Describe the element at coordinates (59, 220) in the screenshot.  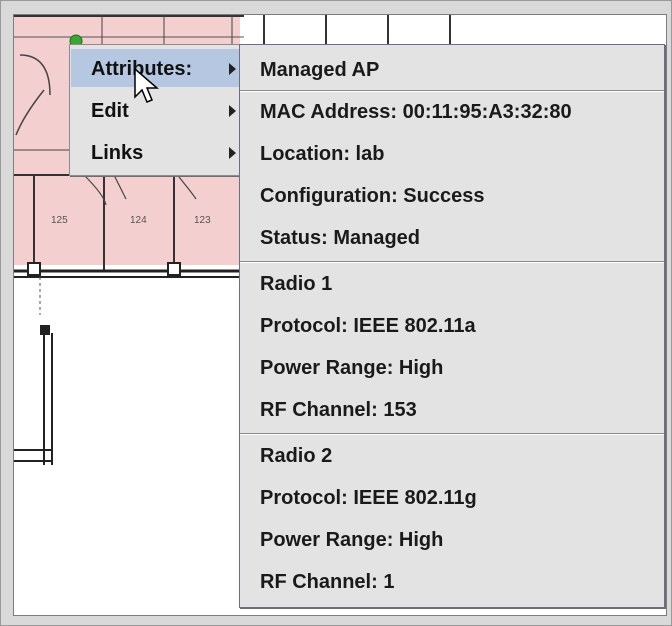
I see `room-number: 125` at that location.